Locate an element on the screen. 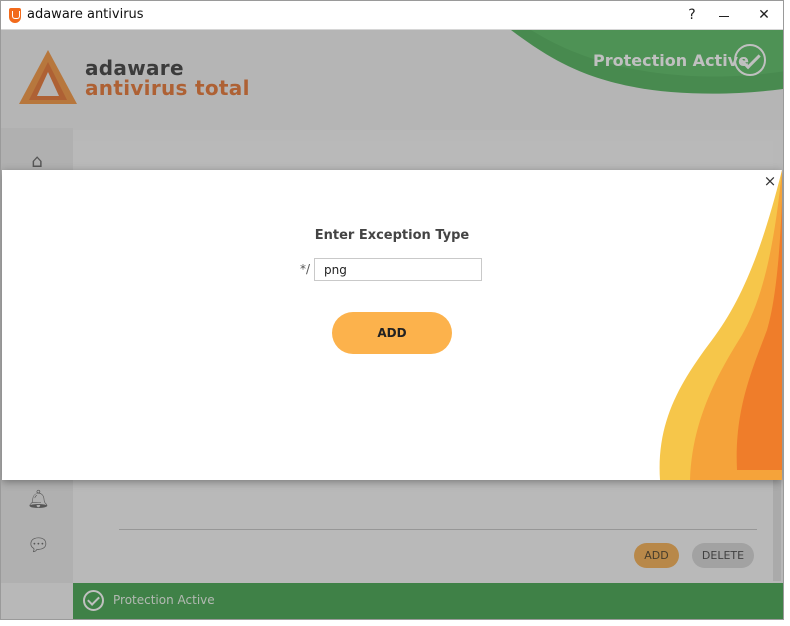 This screenshot has height=626, width=790. window-title: adaware antivirus is located at coordinates (85, 14).